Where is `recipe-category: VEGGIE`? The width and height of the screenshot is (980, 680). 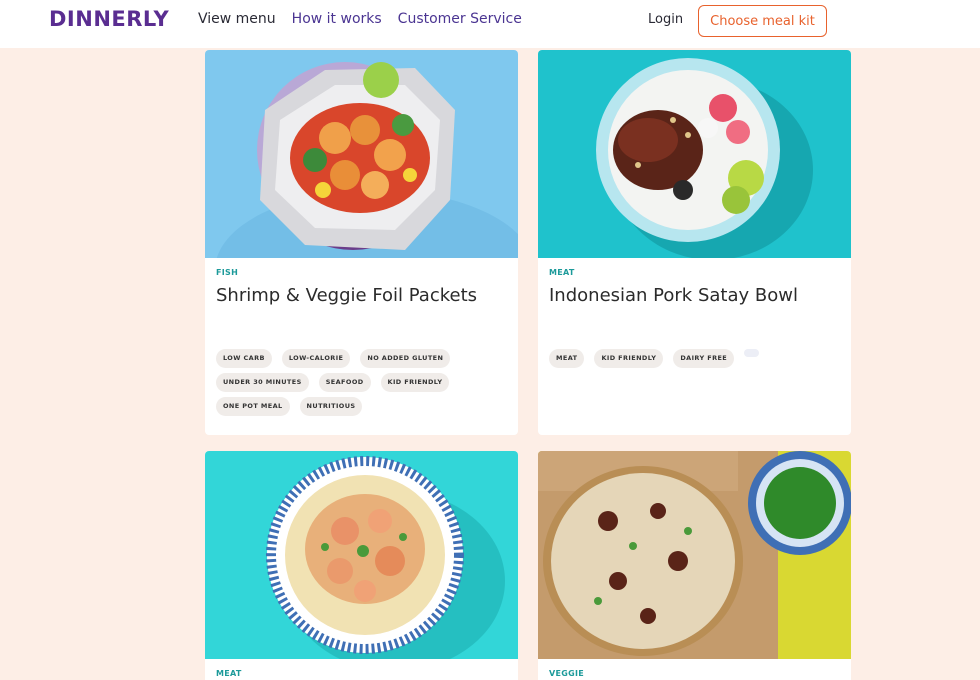
recipe-category: VEGGIE is located at coordinates (567, 673).